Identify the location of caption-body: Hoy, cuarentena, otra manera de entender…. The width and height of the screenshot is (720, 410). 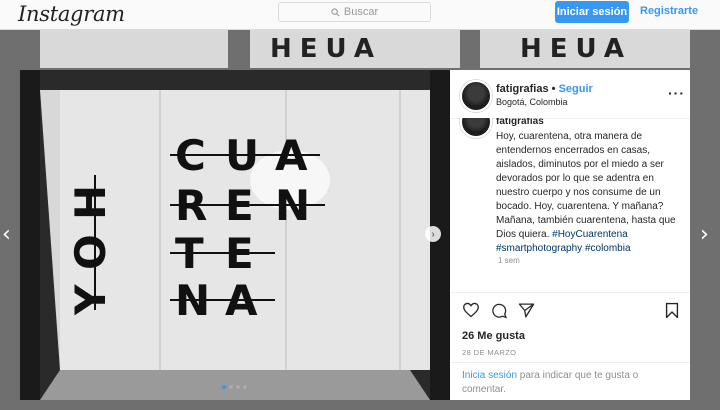
(586, 185).